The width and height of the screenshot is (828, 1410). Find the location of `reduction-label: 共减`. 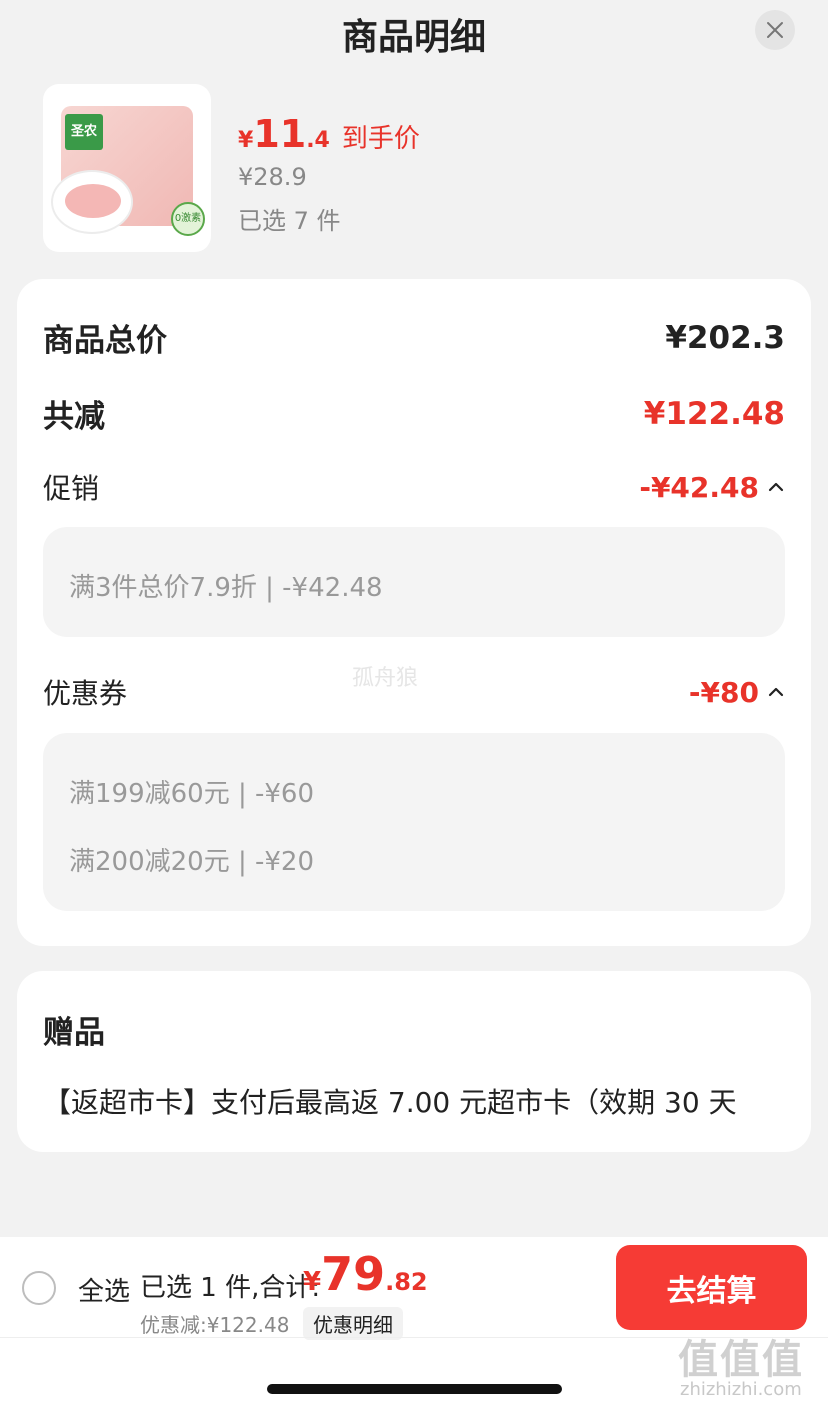

reduction-label: 共减 is located at coordinates (74, 417).